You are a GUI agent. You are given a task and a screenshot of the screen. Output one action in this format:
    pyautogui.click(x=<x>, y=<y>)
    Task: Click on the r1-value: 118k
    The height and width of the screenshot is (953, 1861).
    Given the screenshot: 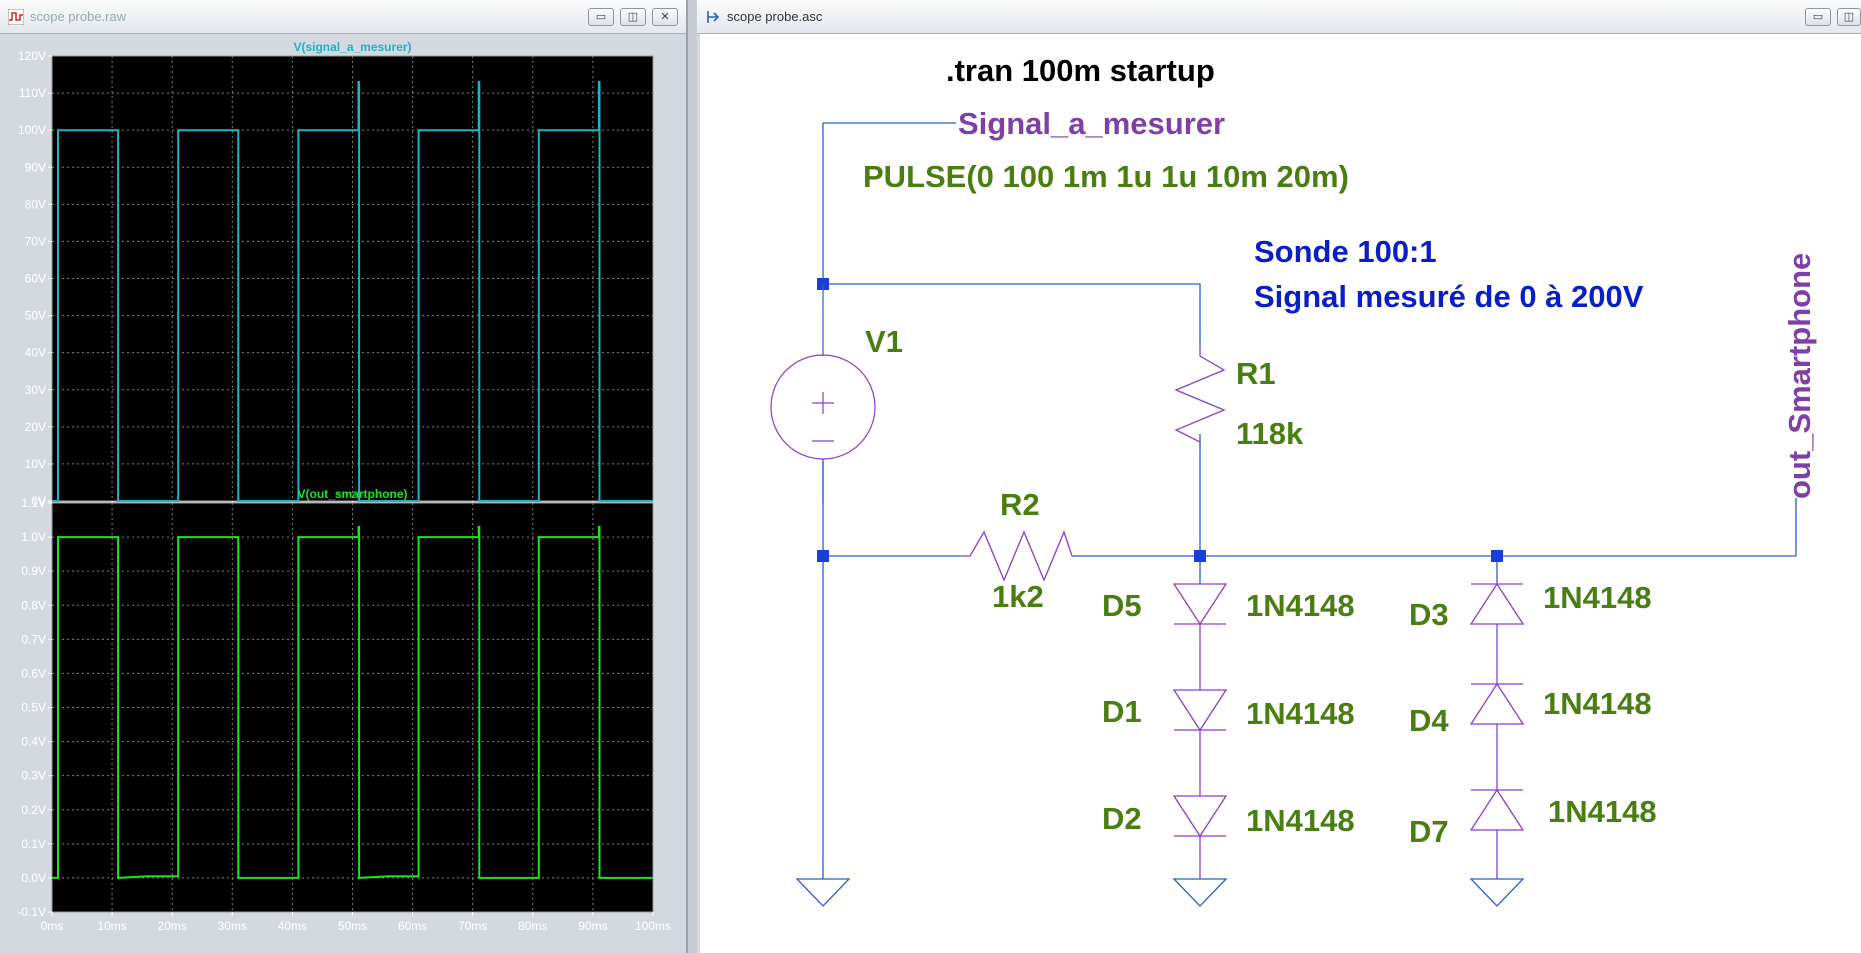 What is the action you would take?
    pyautogui.click(x=1270, y=433)
    